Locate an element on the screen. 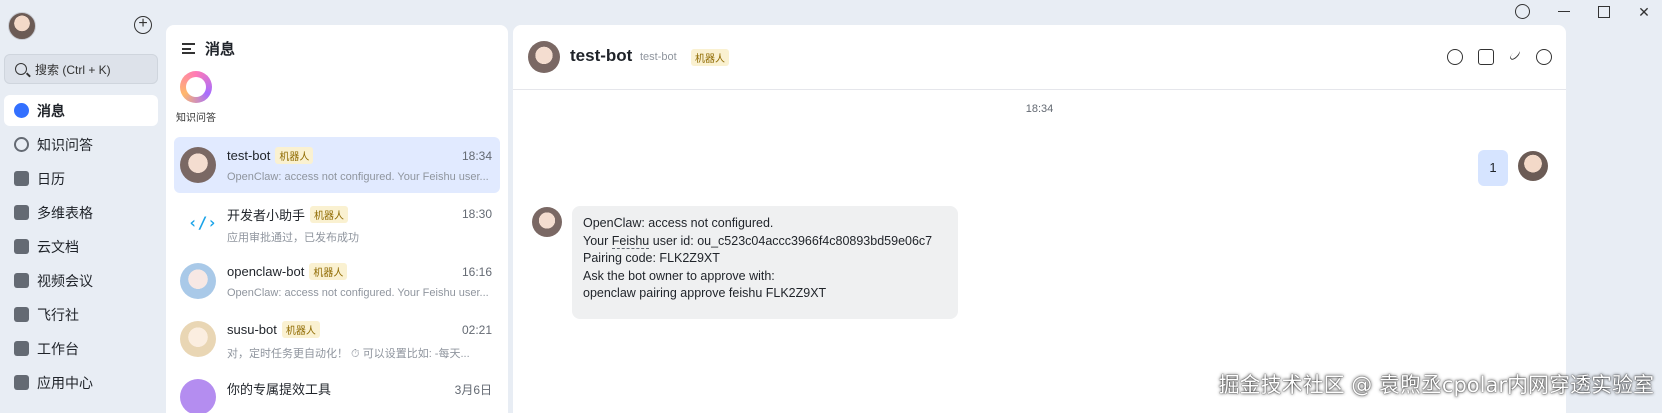 The height and width of the screenshot is (413, 1662). nav-item-label: 应用中心 is located at coordinates (65, 382).